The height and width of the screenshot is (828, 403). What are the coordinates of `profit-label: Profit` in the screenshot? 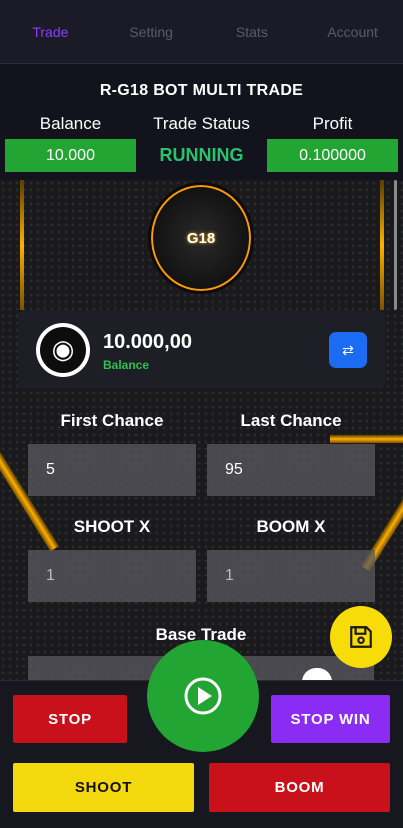 It's located at (332, 123).